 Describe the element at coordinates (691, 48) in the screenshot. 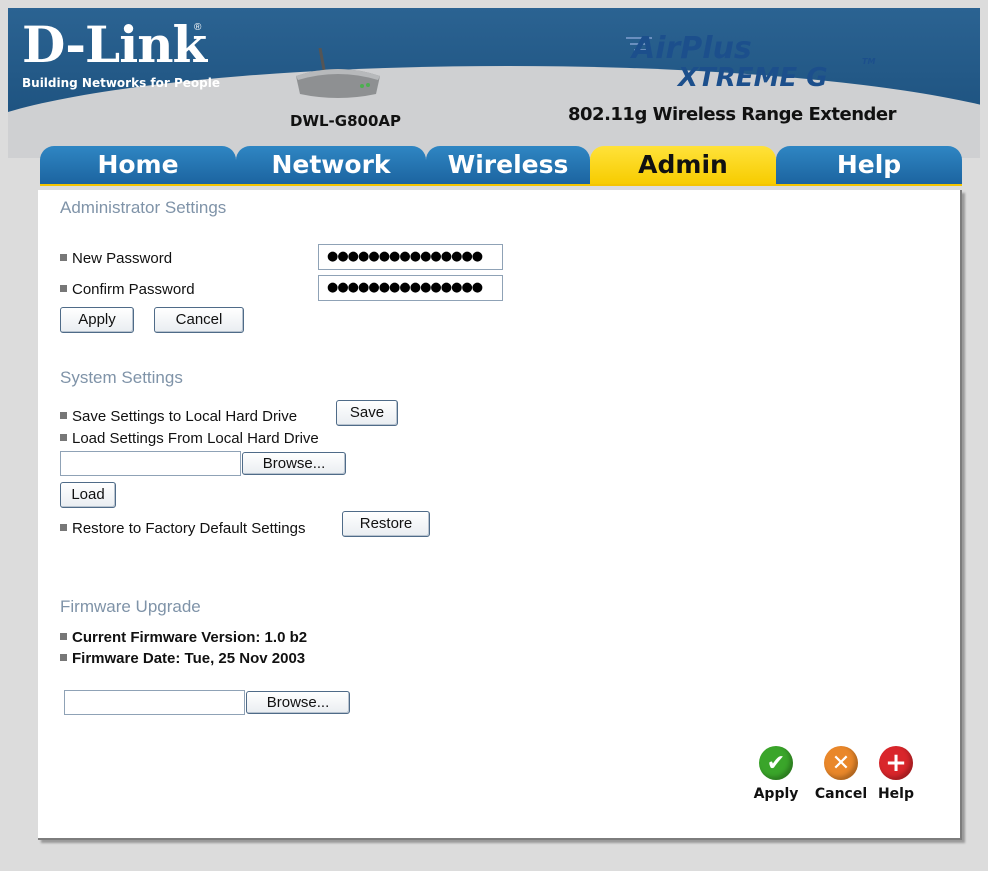

I see `svg-text: AirPlus` at that location.